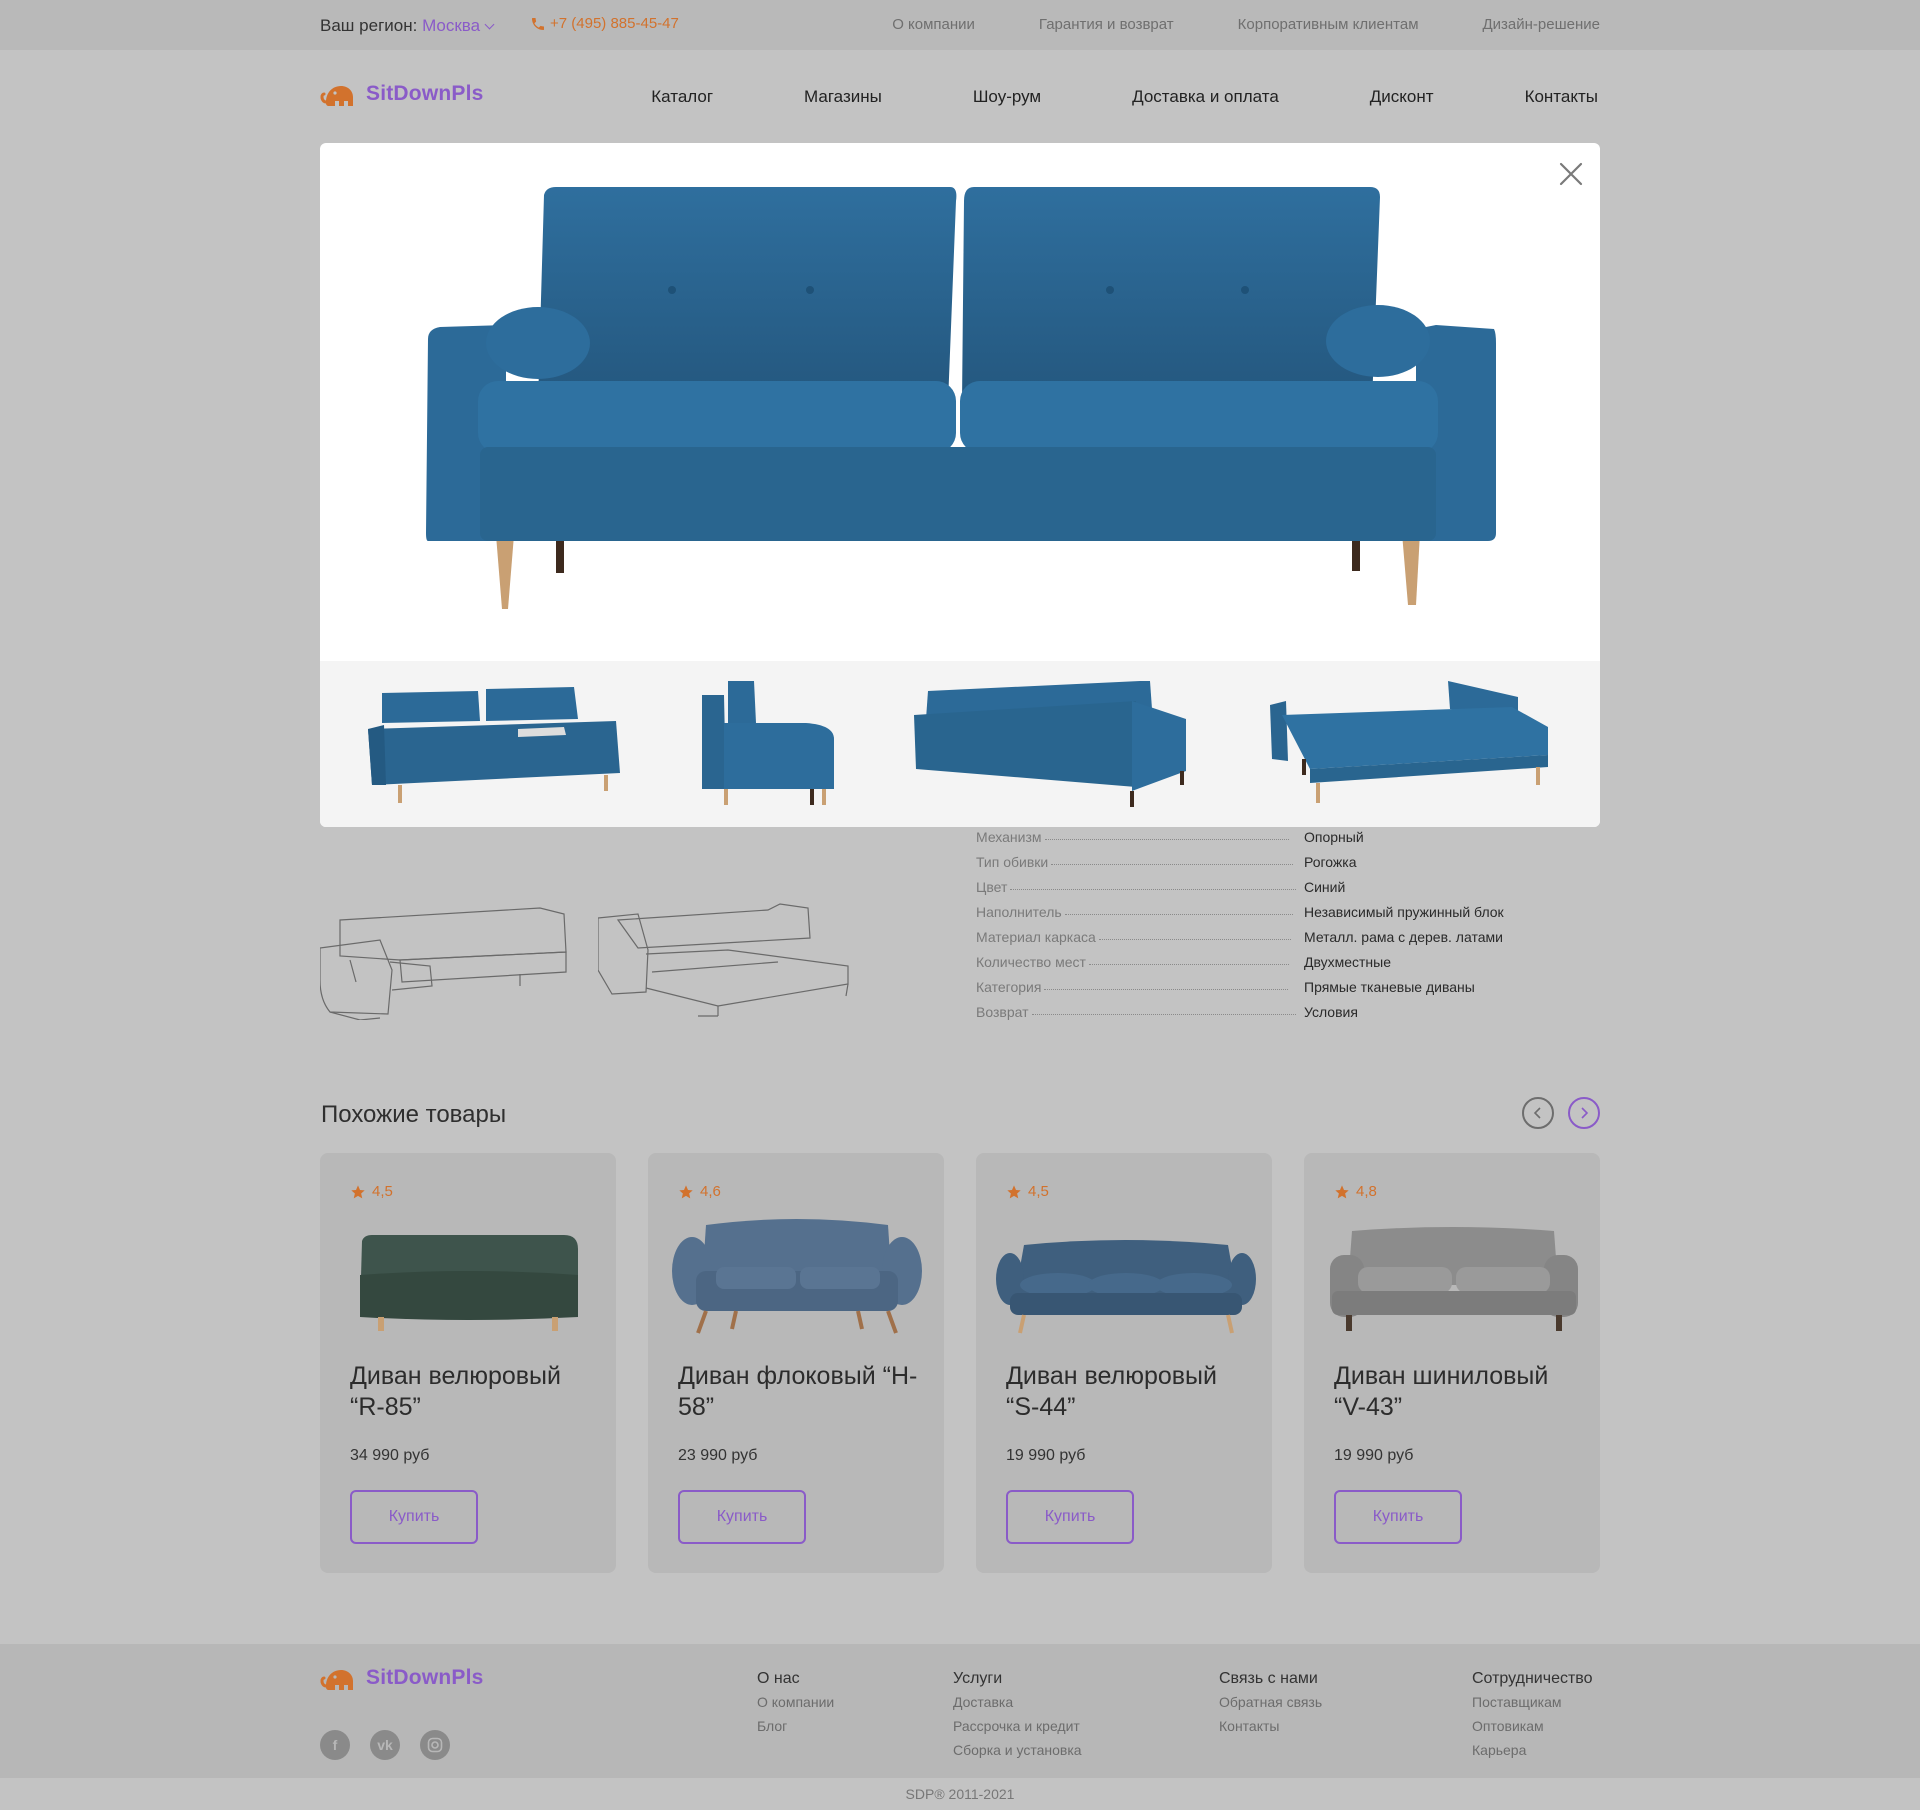 The height and width of the screenshot is (1810, 1920). Describe the element at coordinates (1532, 1726) in the screenshot. I see `footer-link: Оптовикам` at that location.